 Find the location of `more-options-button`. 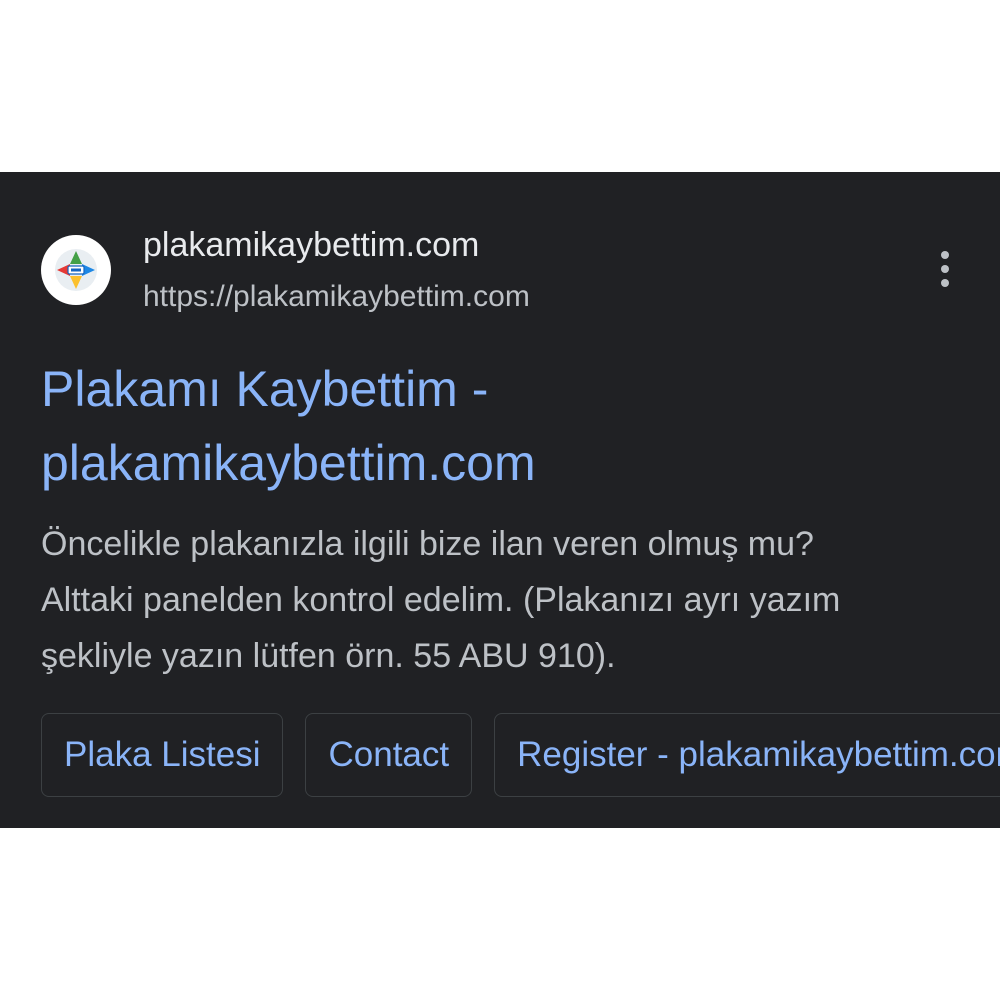

more-options-button is located at coordinates (945, 269).